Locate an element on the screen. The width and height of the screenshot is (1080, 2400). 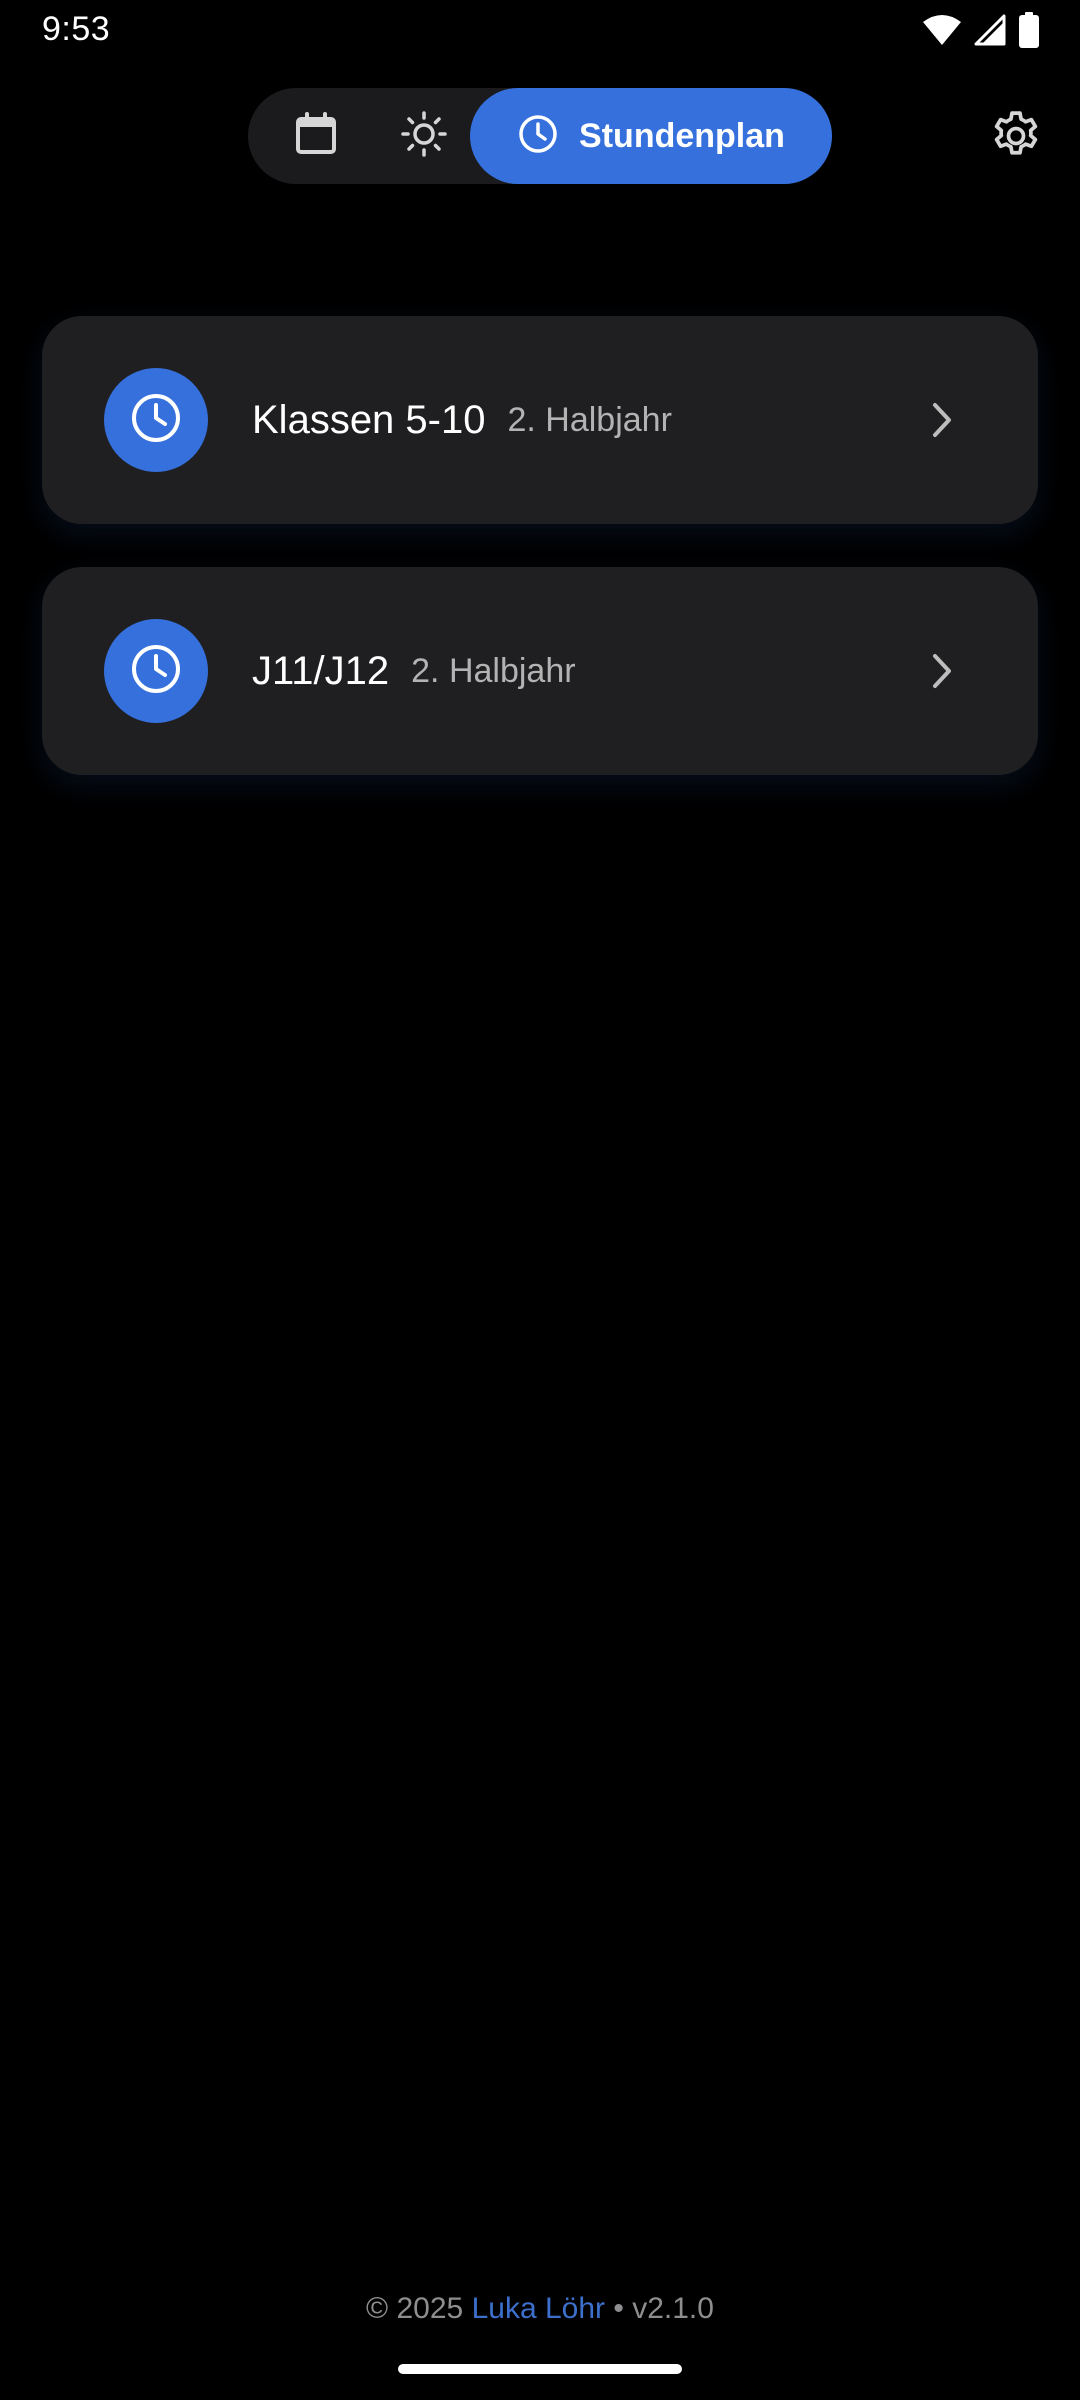
timetable-card-j11-j12: J11/J12 2. Halbjahr is located at coordinates (540, 671).